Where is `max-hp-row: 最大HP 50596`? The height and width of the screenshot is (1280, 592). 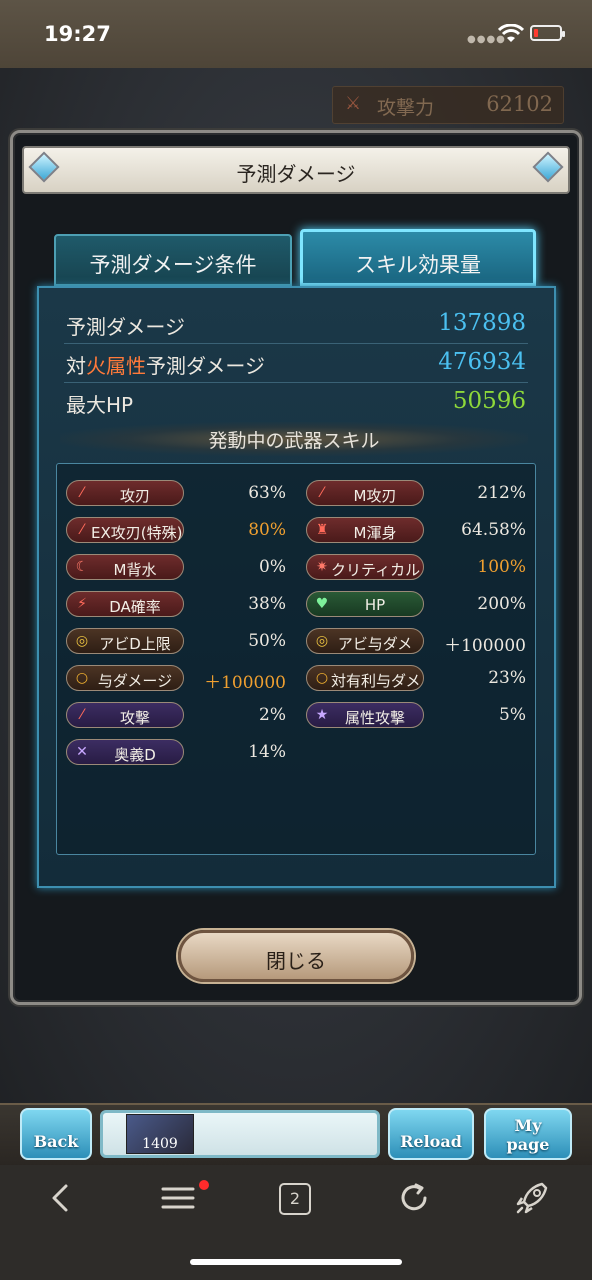 max-hp-row: 最大HP 50596 is located at coordinates (296, 402).